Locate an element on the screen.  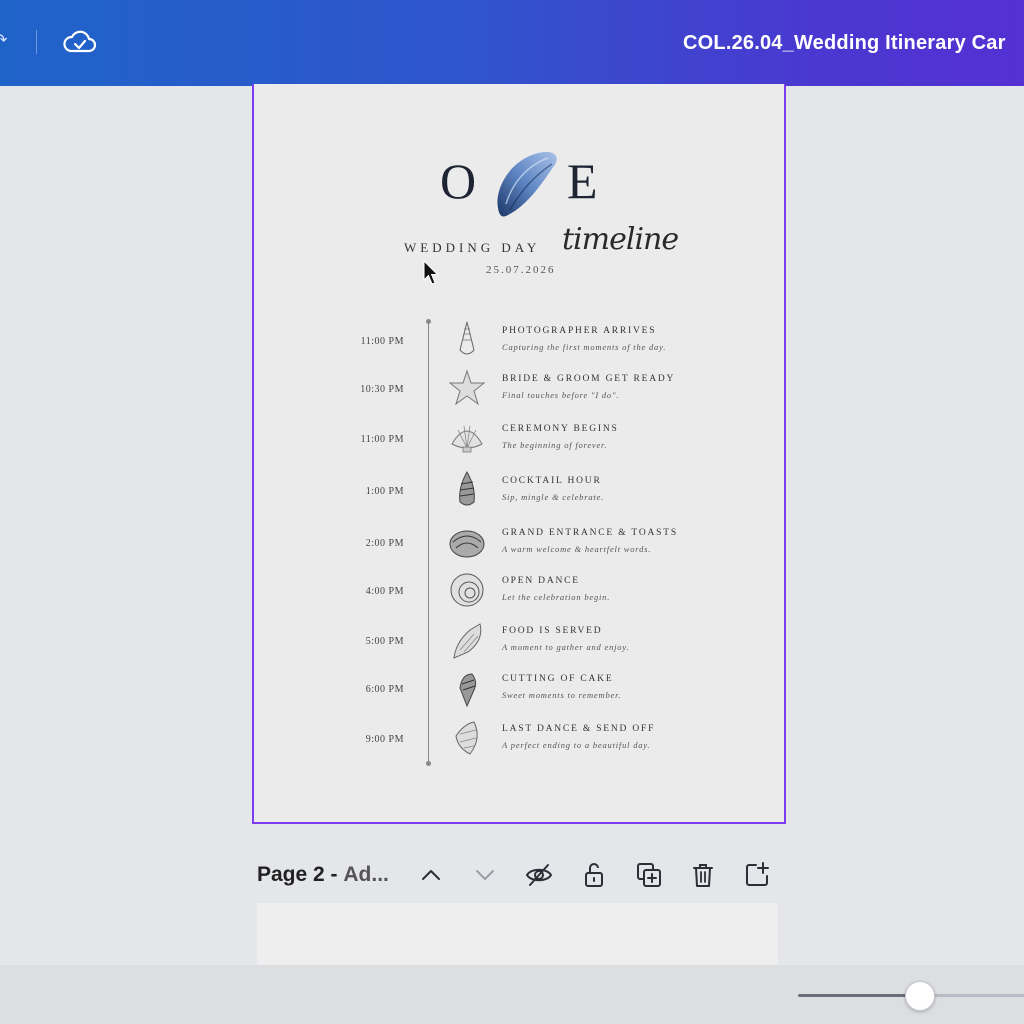
event-time: 10:30 PM is located at coordinates (382, 389).